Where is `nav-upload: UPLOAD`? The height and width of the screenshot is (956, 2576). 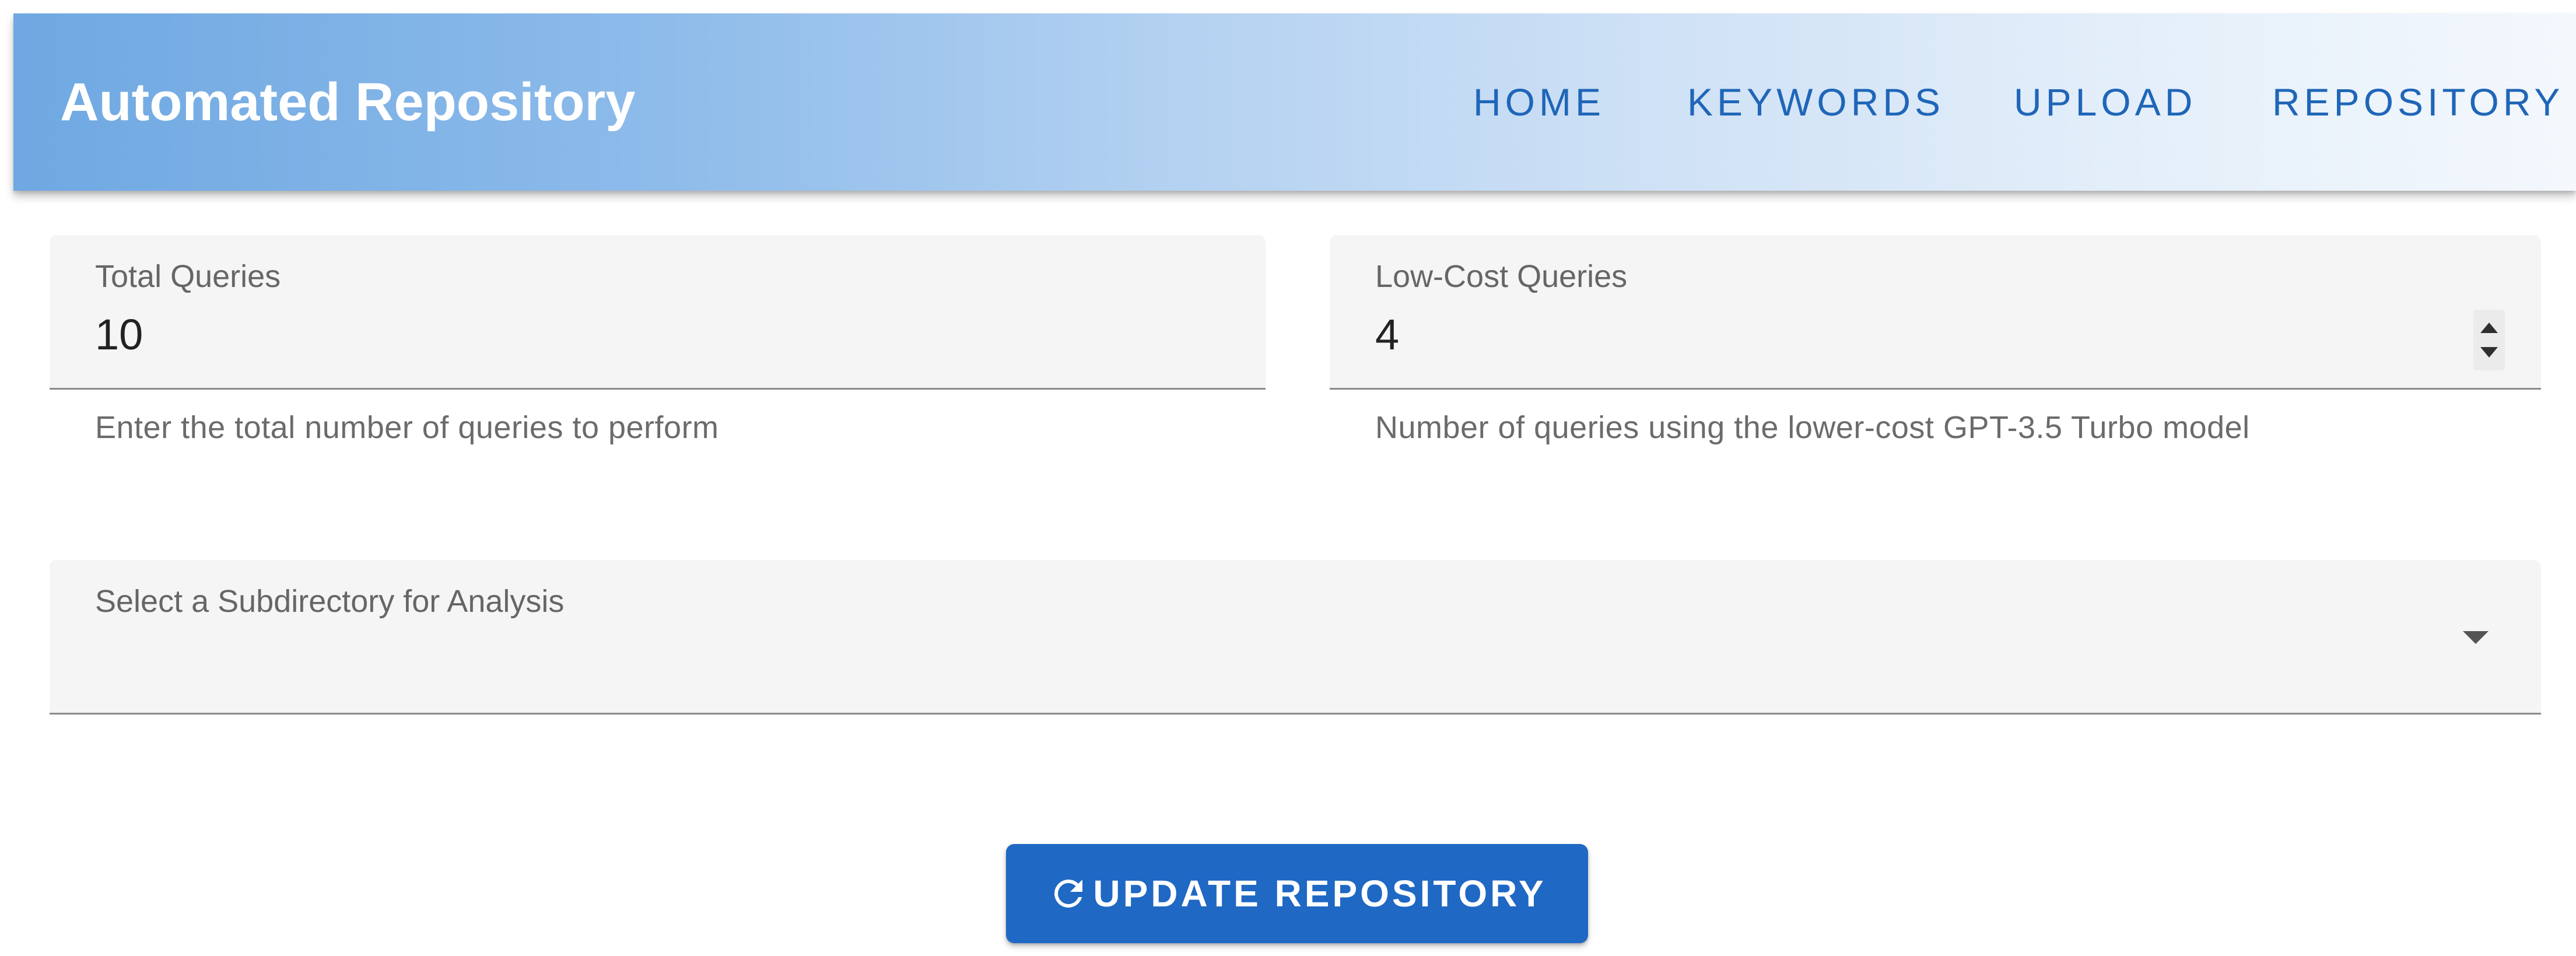
nav-upload: UPLOAD is located at coordinates (2105, 102).